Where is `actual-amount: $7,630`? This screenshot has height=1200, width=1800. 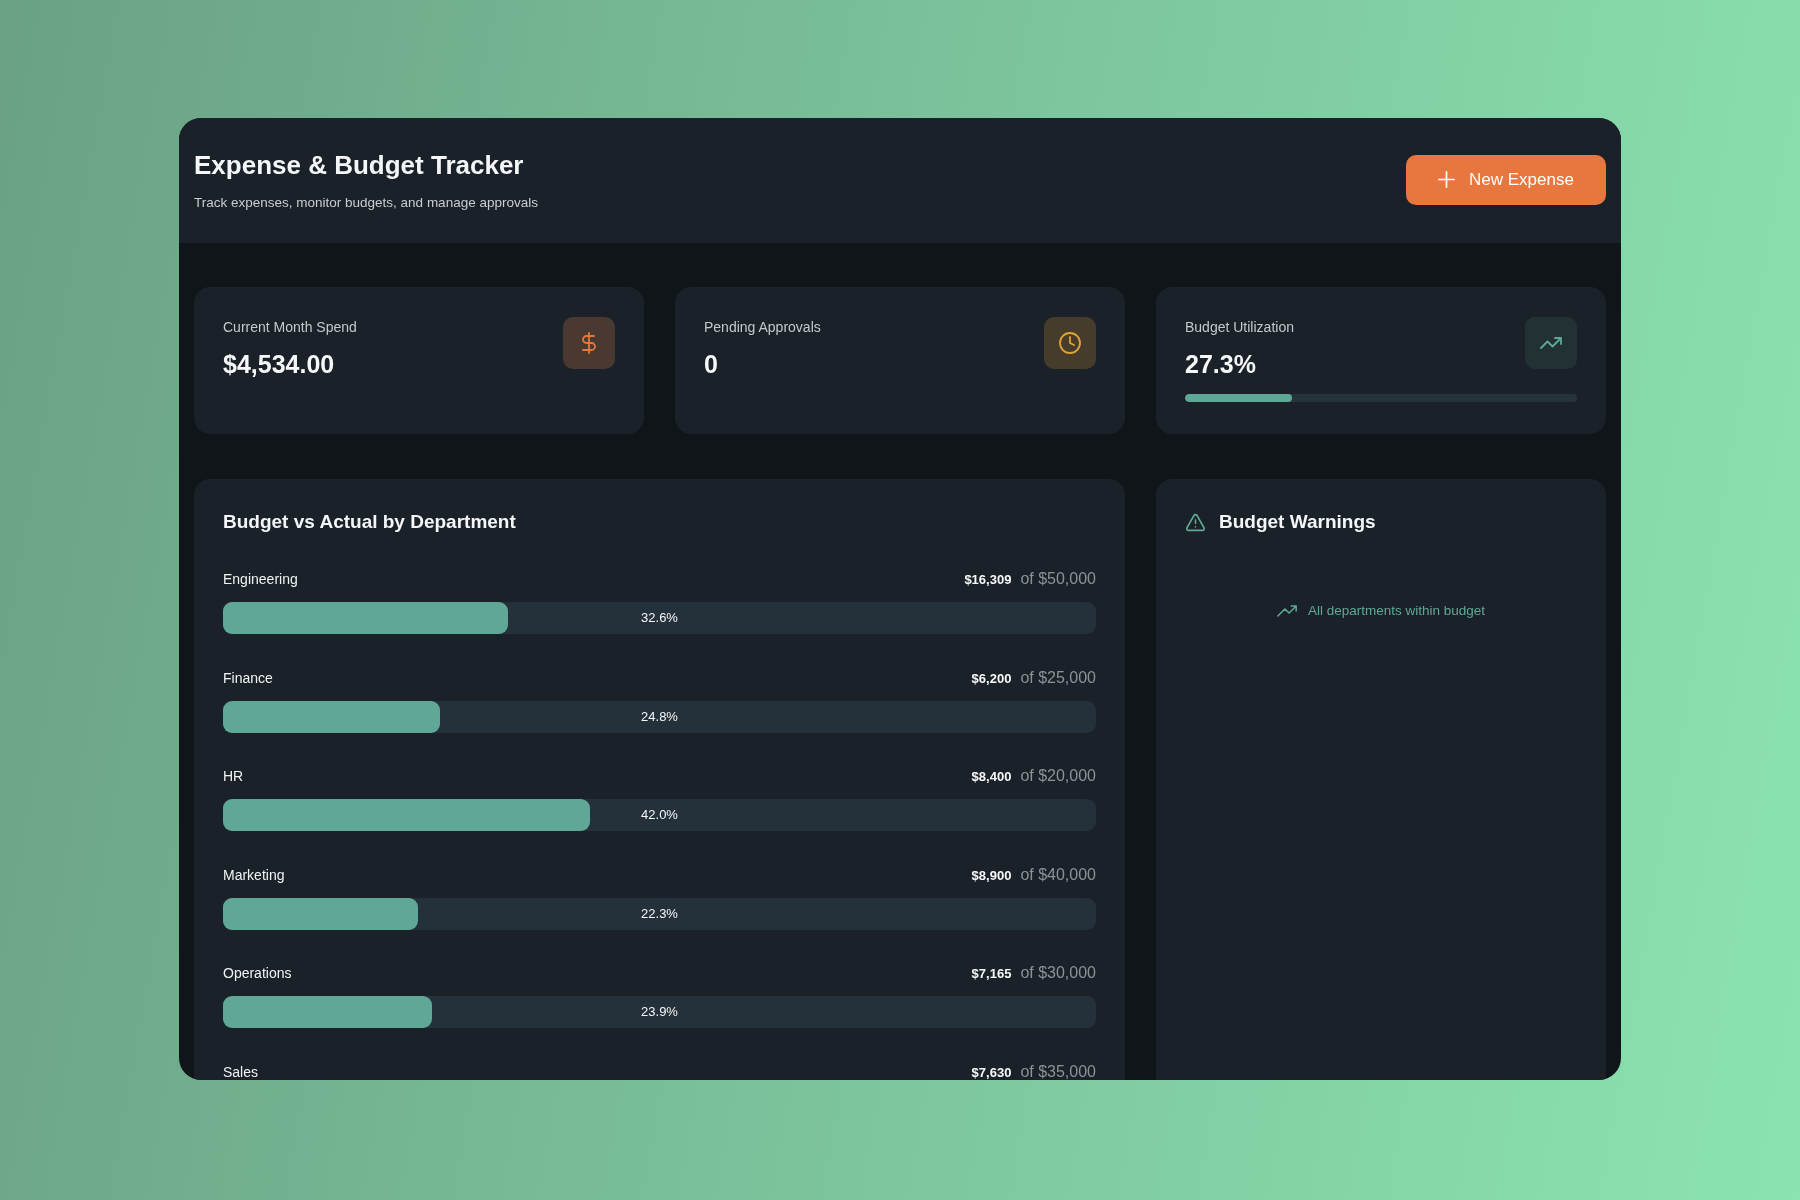 actual-amount: $7,630 is located at coordinates (991, 1071).